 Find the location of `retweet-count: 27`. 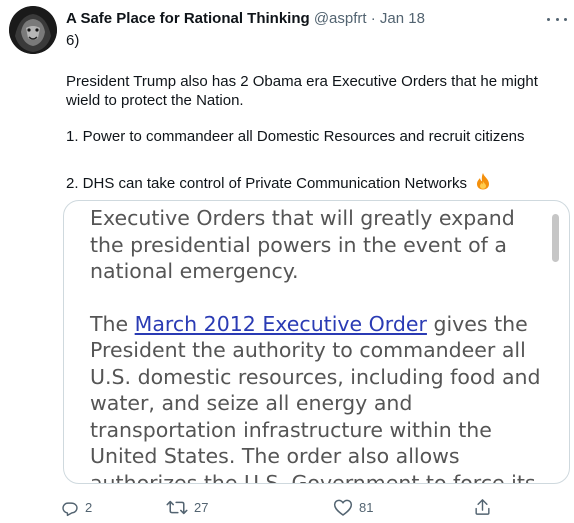

retweet-count: 27 is located at coordinates (201, 507).